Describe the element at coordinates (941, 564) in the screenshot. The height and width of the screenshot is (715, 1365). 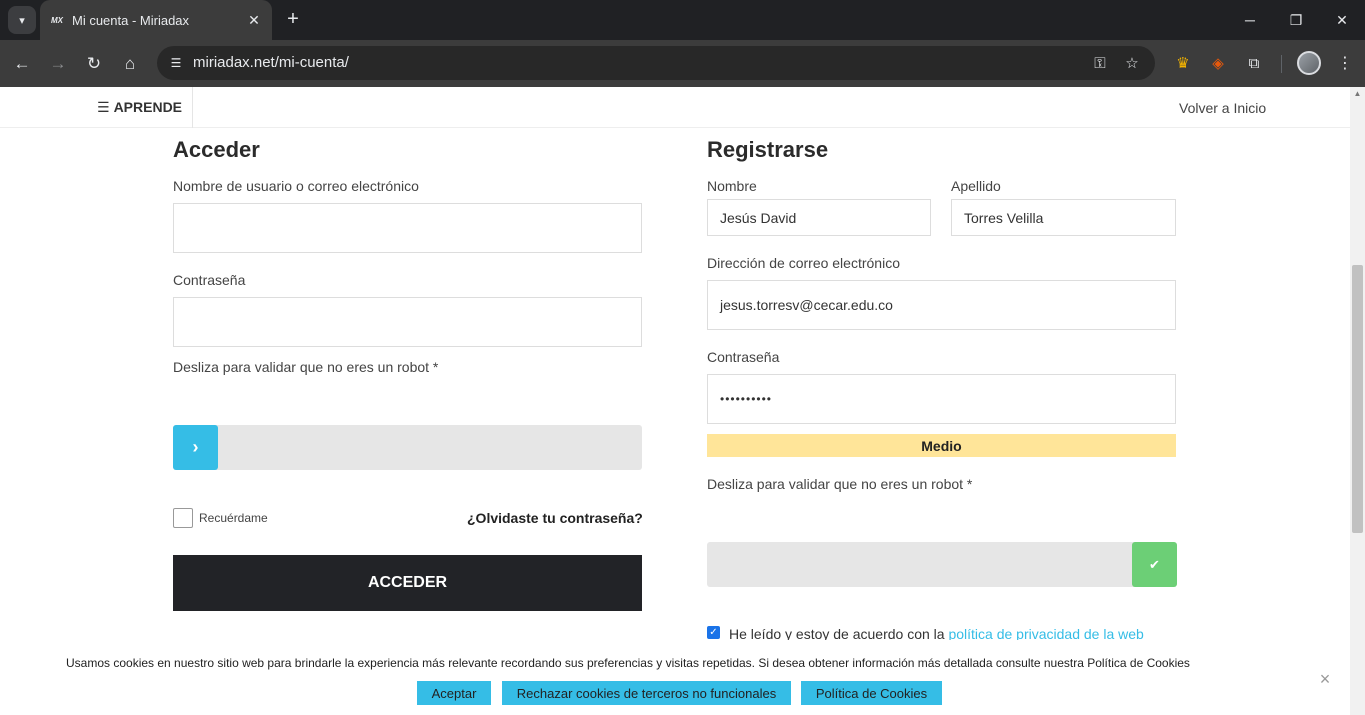
I see `register-captcha-slider` at that location.